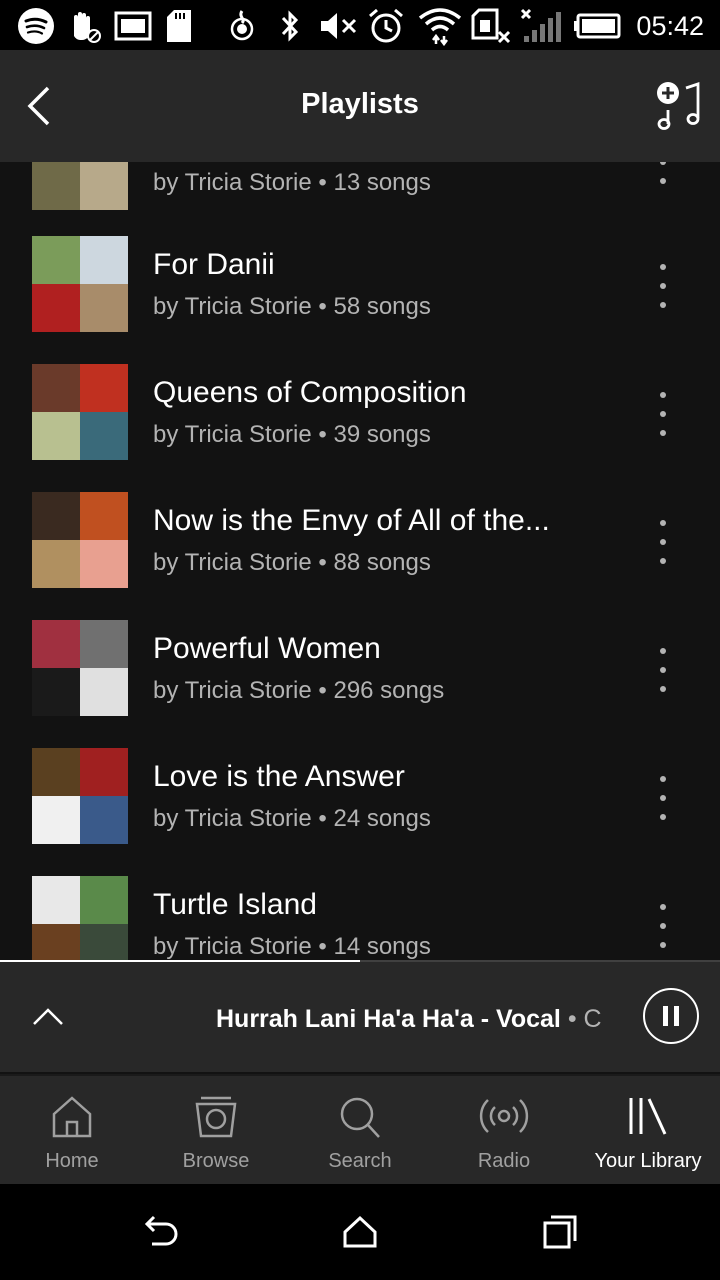 Image resolution: width=720 pixels, height=1280 pixels. I want to click on playlist-name: Turtle Island, so click(235, 904).